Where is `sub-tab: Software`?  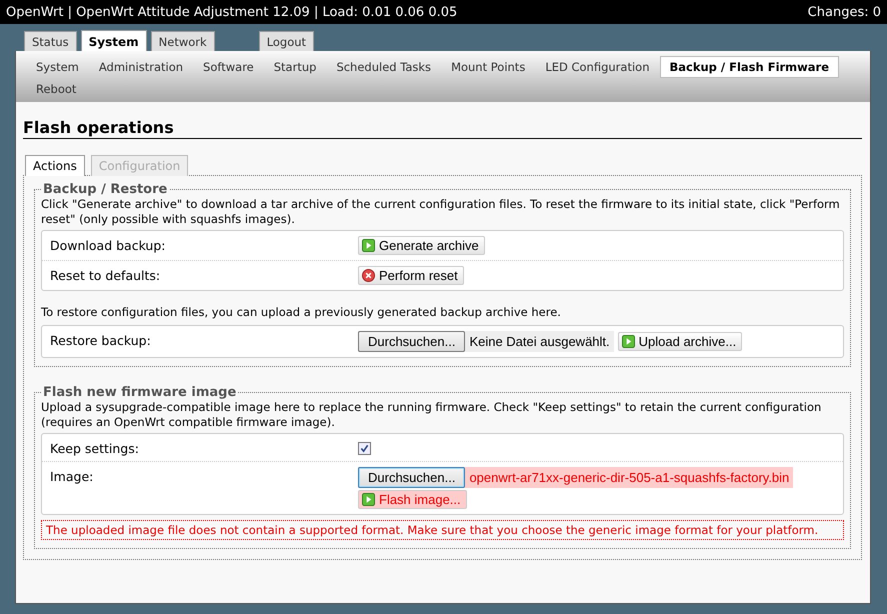 sub-tab: Software is located at coordinates (228, 67).